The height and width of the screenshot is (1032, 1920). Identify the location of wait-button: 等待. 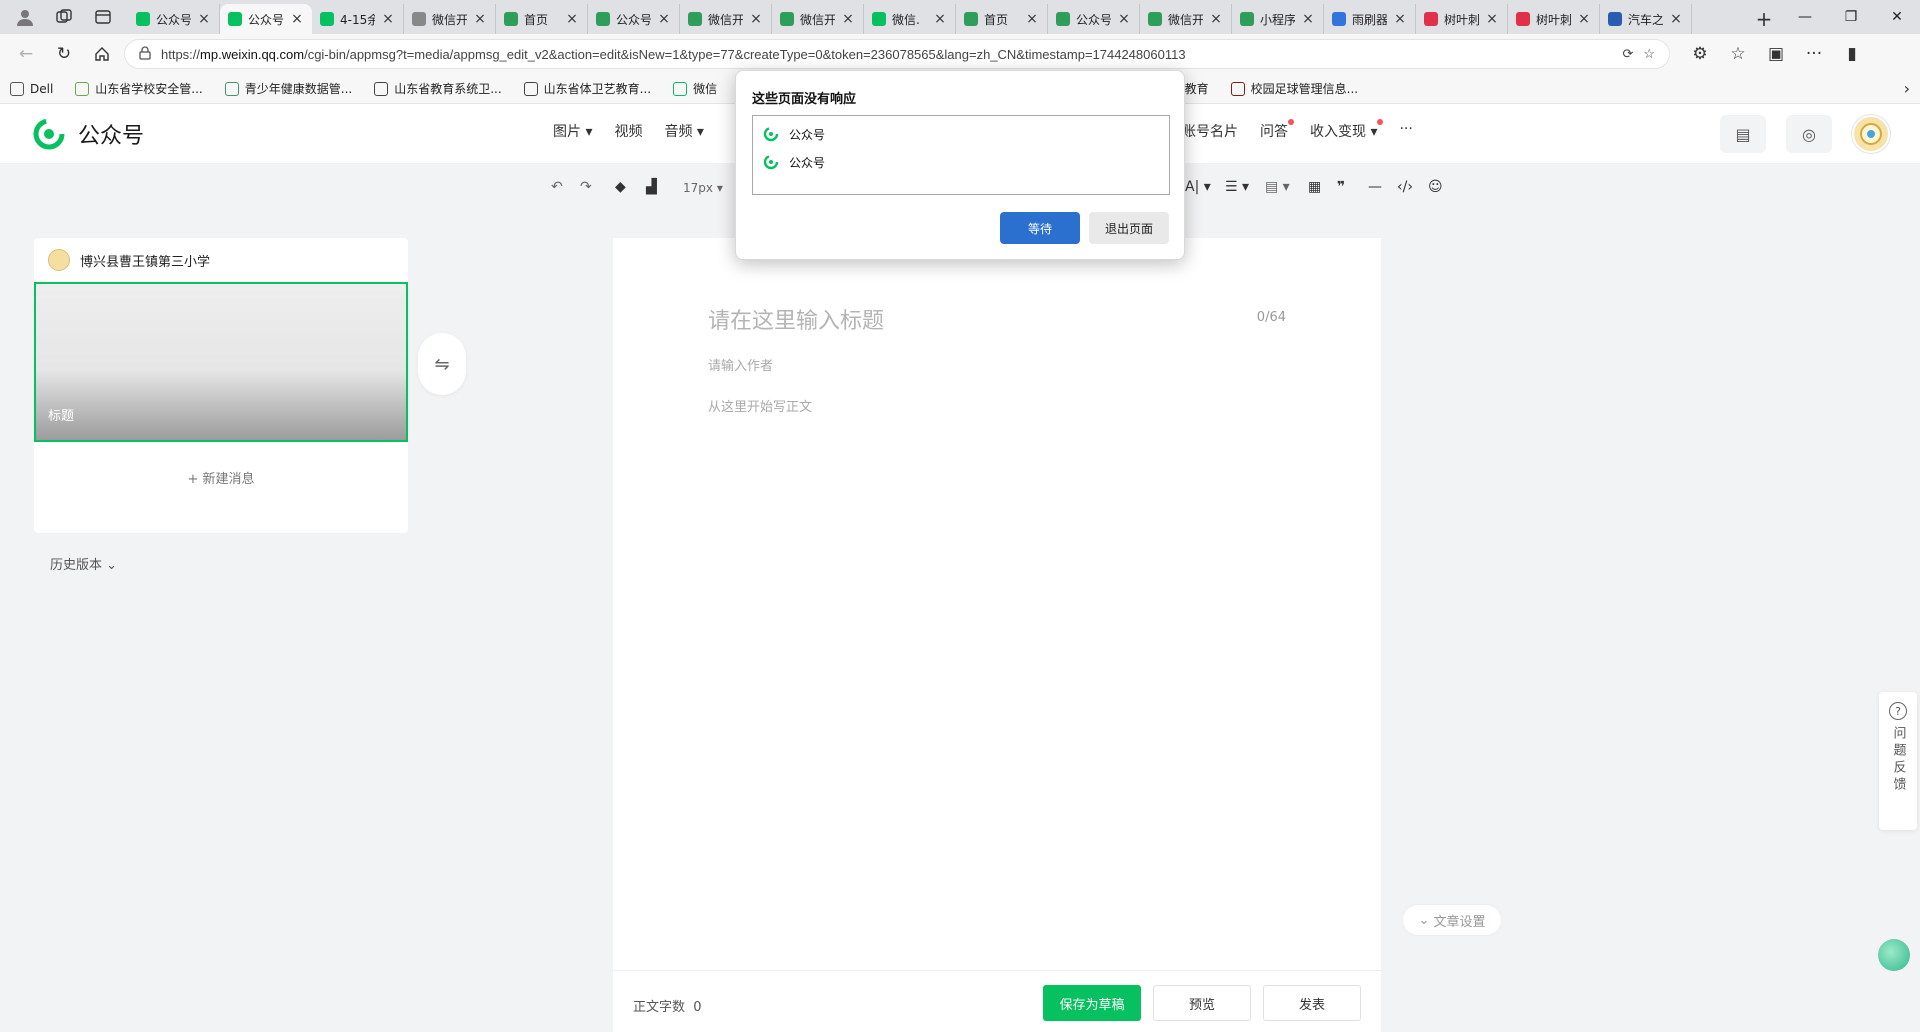
(1040, 228).